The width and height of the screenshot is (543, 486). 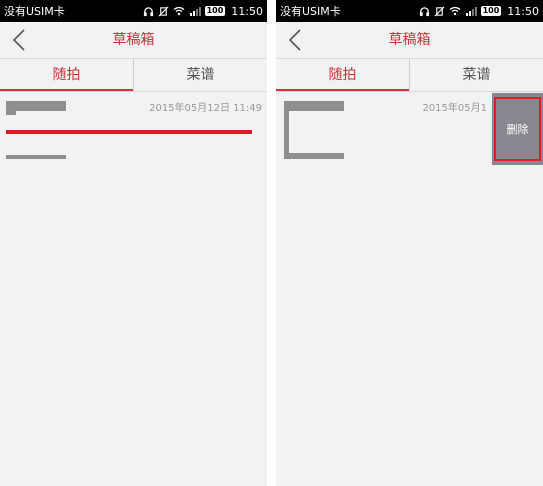 I want to click on swipe-indicator-line, so click(x=129, y=132).